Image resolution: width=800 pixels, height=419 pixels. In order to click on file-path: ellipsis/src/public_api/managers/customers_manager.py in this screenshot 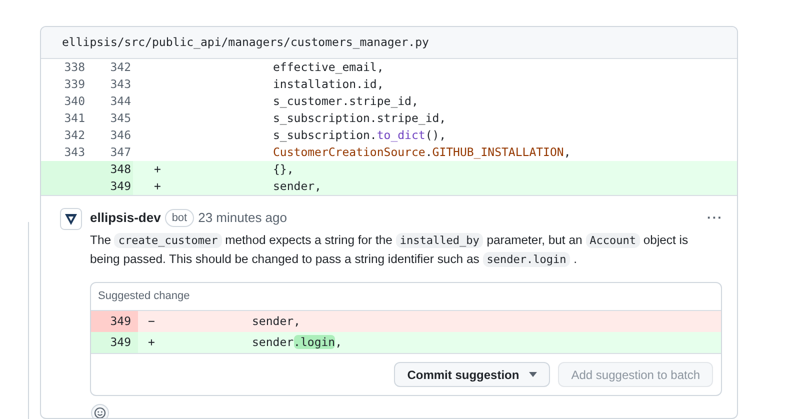, I will do `click(245, 42)`.